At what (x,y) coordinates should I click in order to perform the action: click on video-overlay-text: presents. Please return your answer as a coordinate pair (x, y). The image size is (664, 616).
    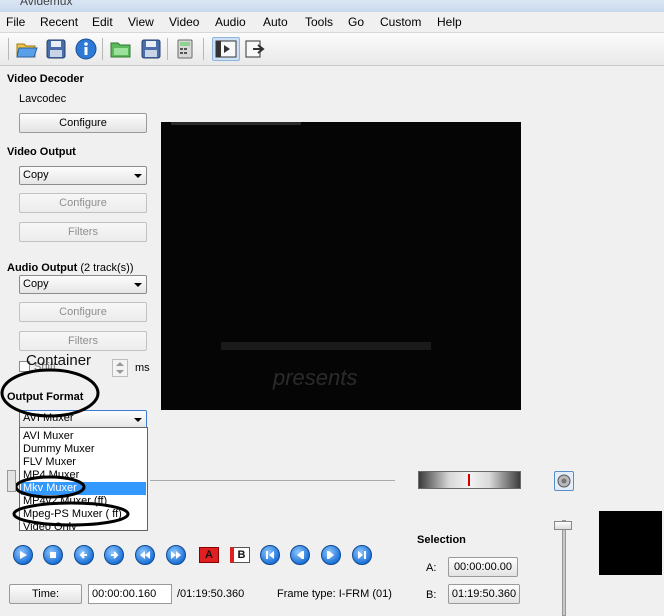
    Looking at the image, I should click on (314, 377).